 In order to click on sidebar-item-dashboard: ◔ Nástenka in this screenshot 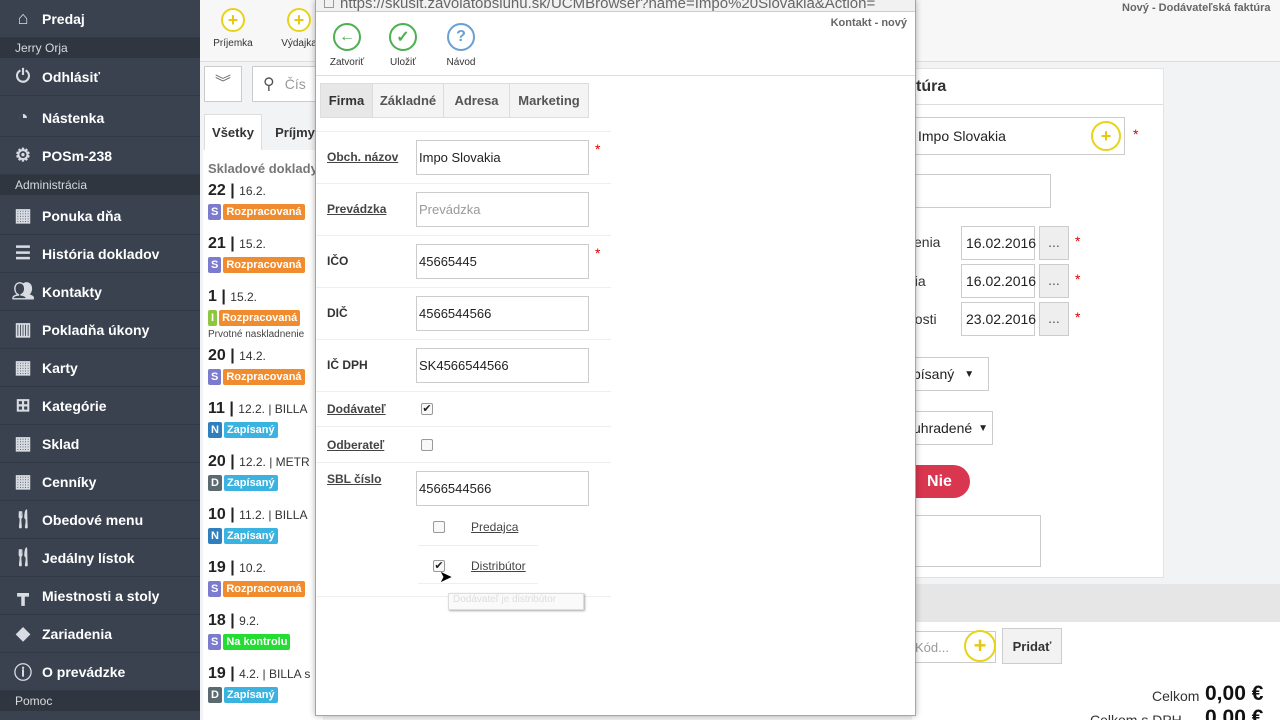, I will do `click(100, 118)`.